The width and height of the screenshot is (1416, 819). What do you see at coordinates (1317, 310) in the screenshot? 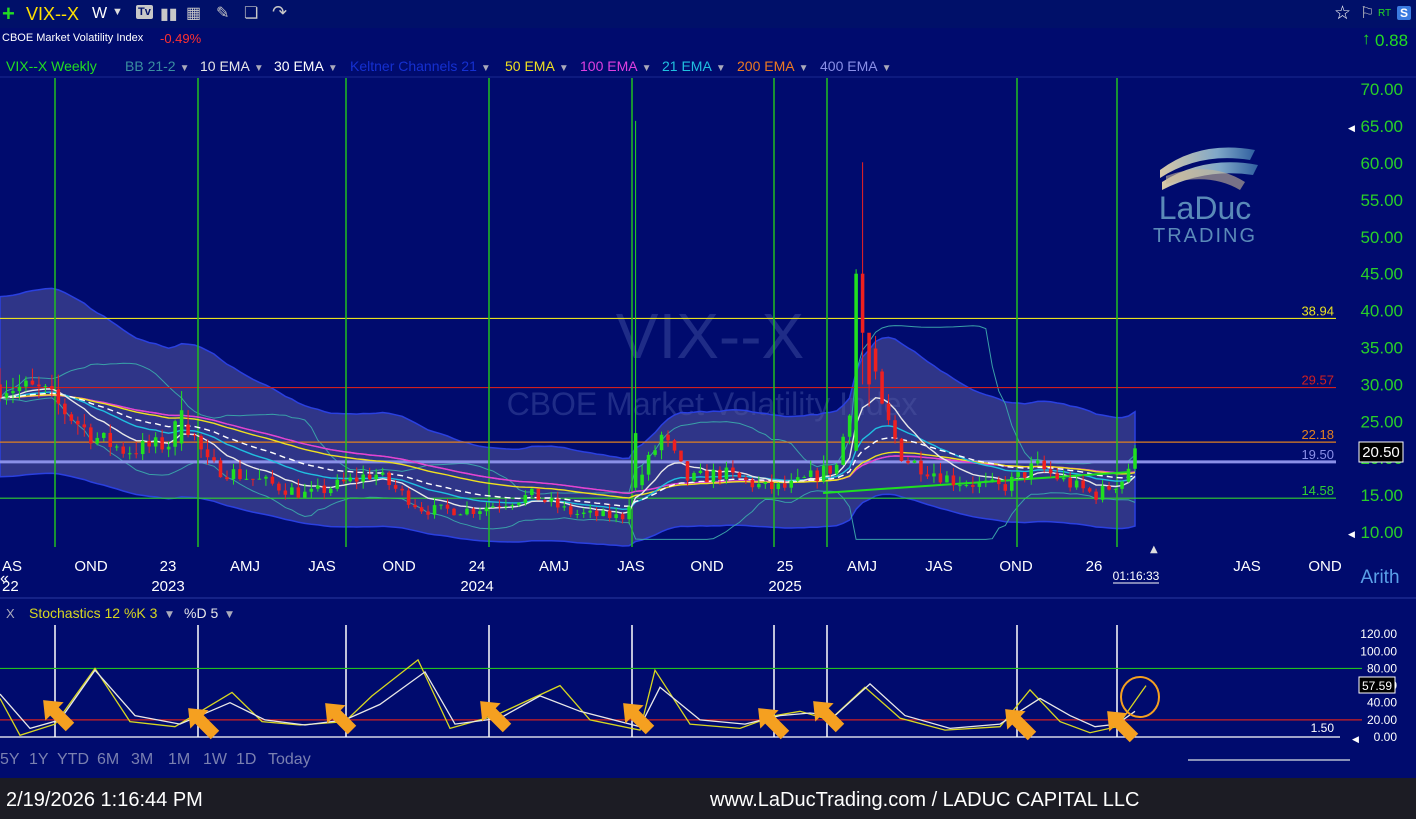
I see `level-label-0: 38.94` at bounding box center [1317, 310].